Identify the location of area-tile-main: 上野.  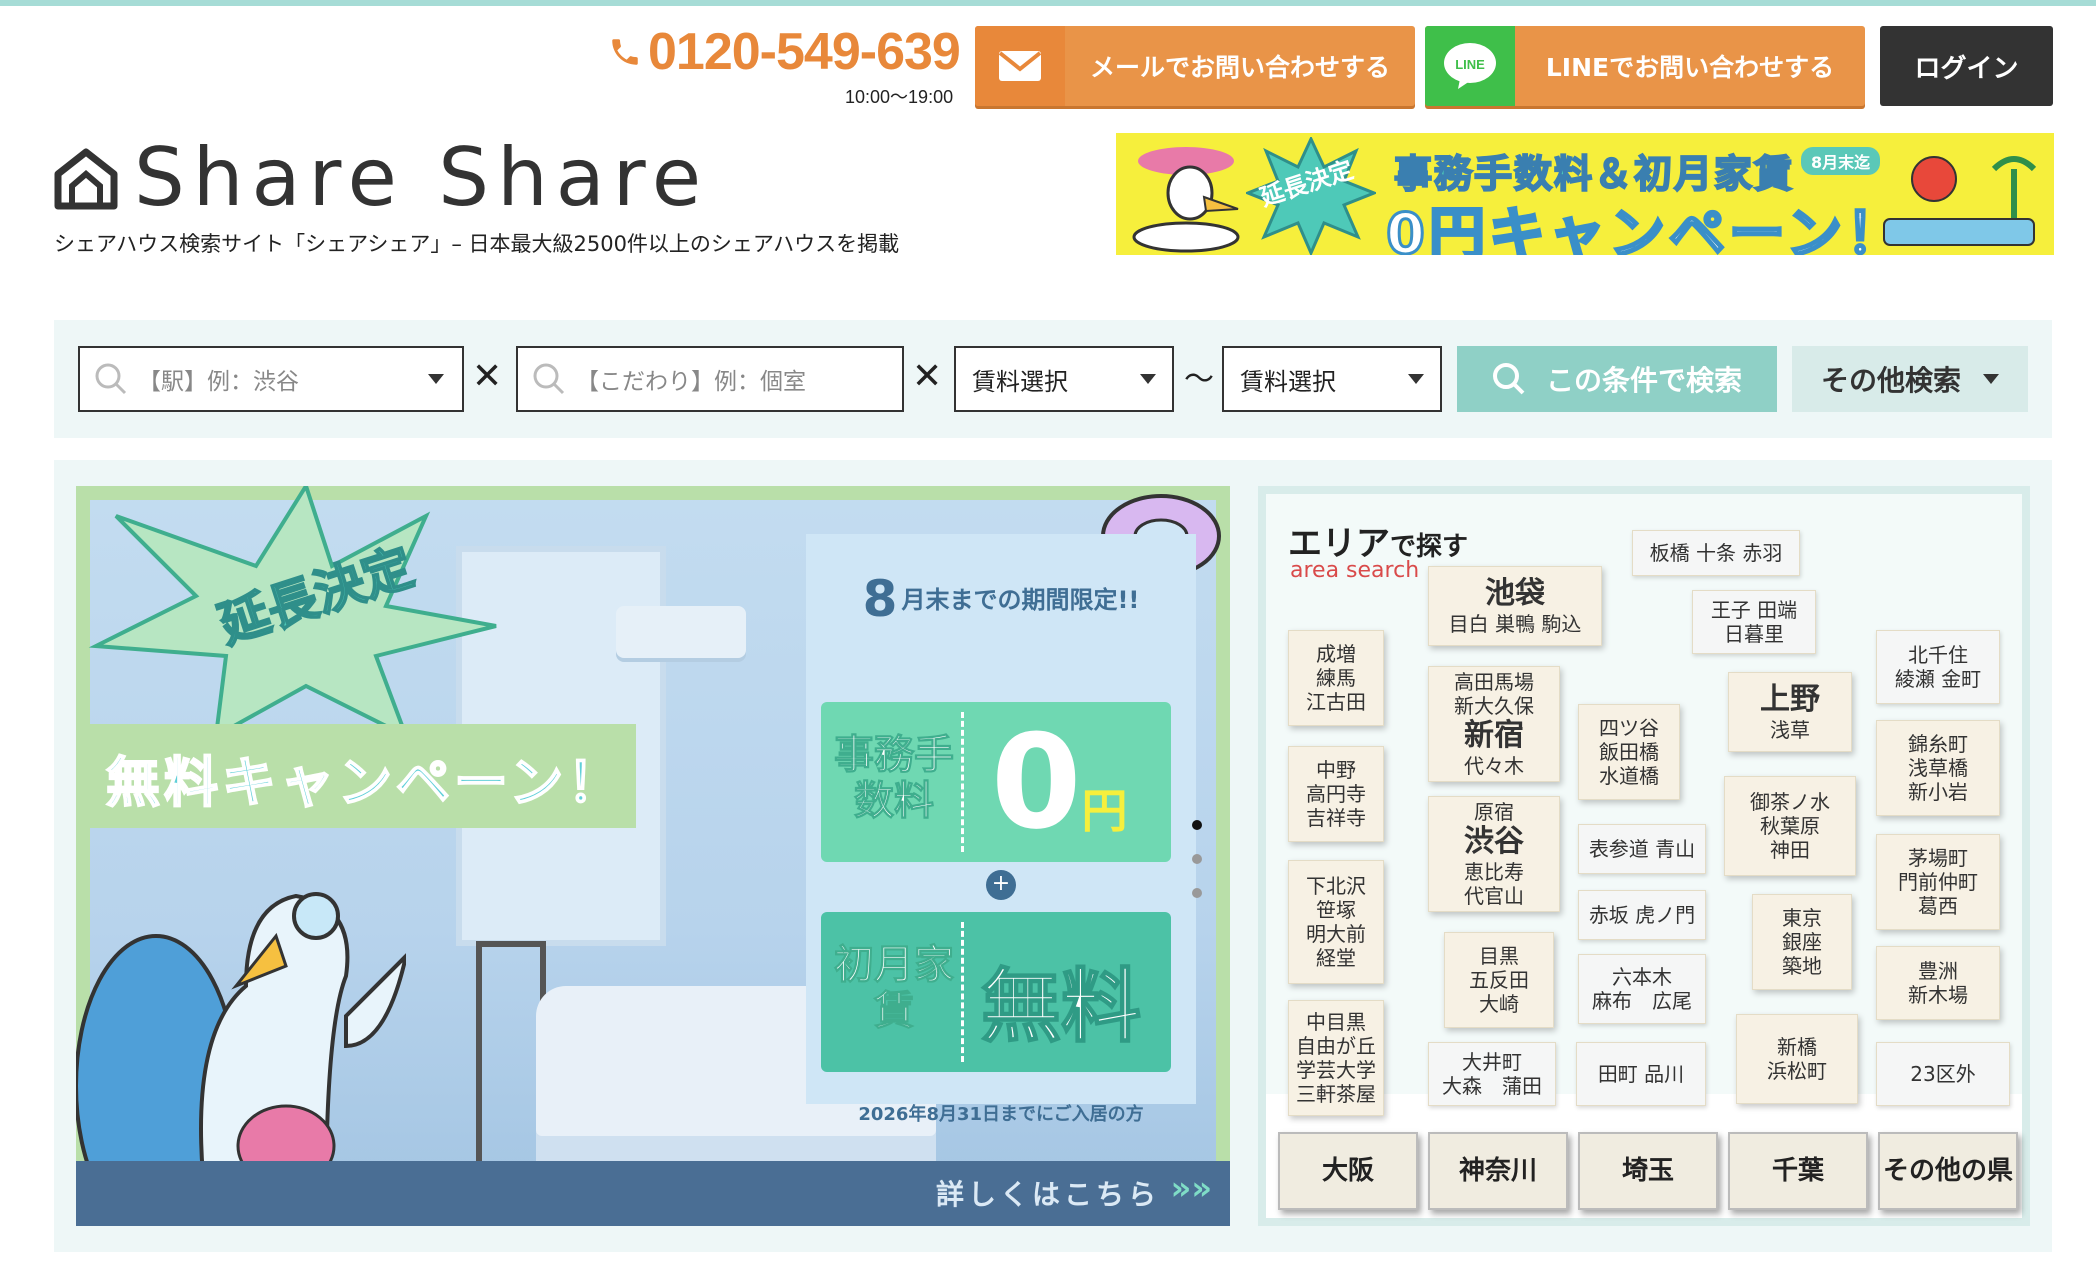
(1790, 699).